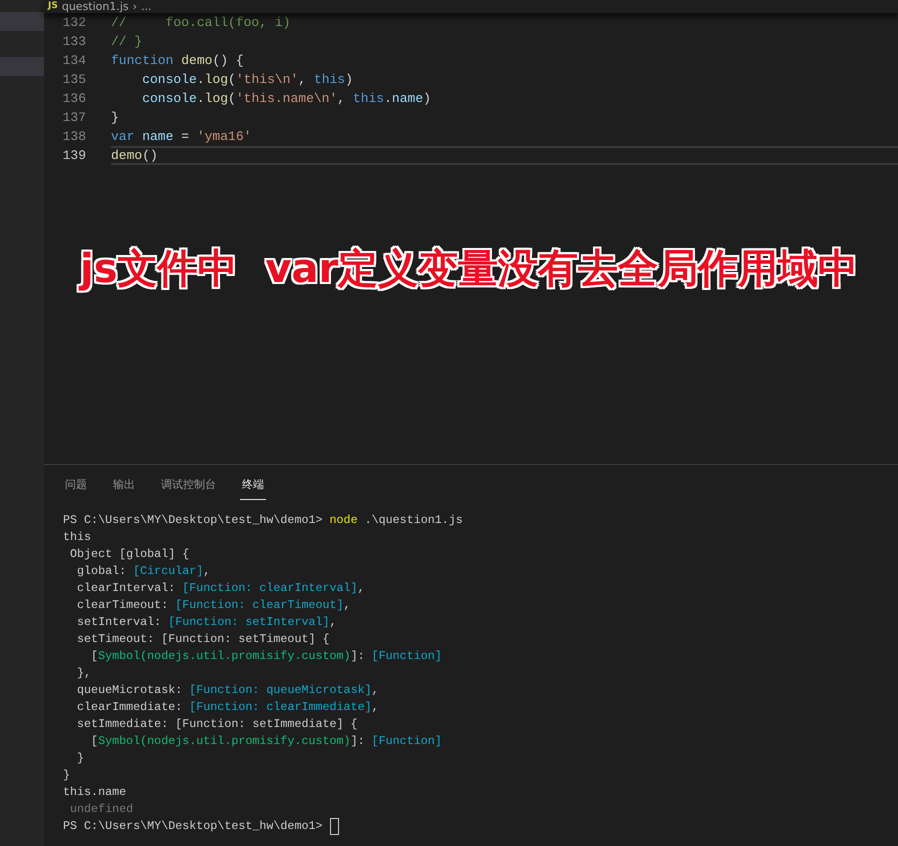  I want to click on terminal-line: setTimeout: [Function: setTimeout] {, so click(203, 639).